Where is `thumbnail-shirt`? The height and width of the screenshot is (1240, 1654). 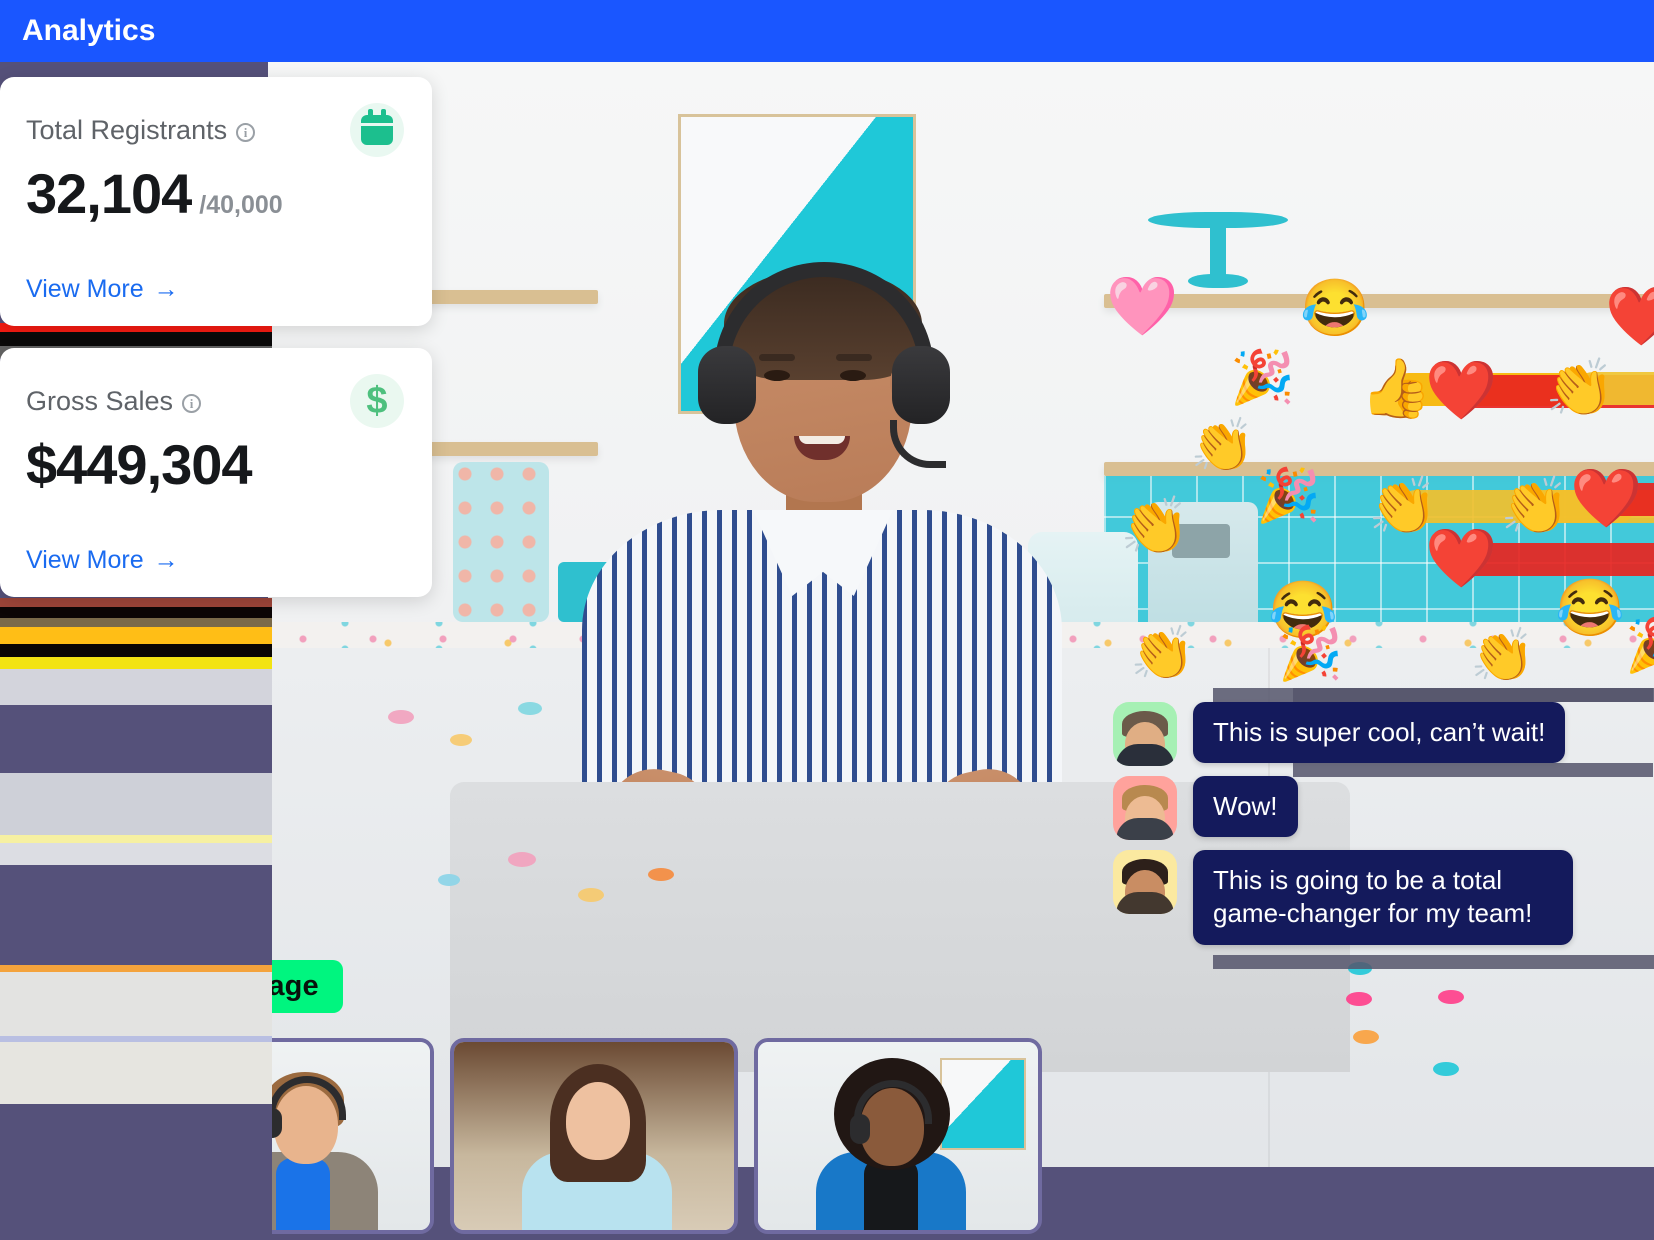
thumbnail-shirt is located at coordinates (303, 1194).